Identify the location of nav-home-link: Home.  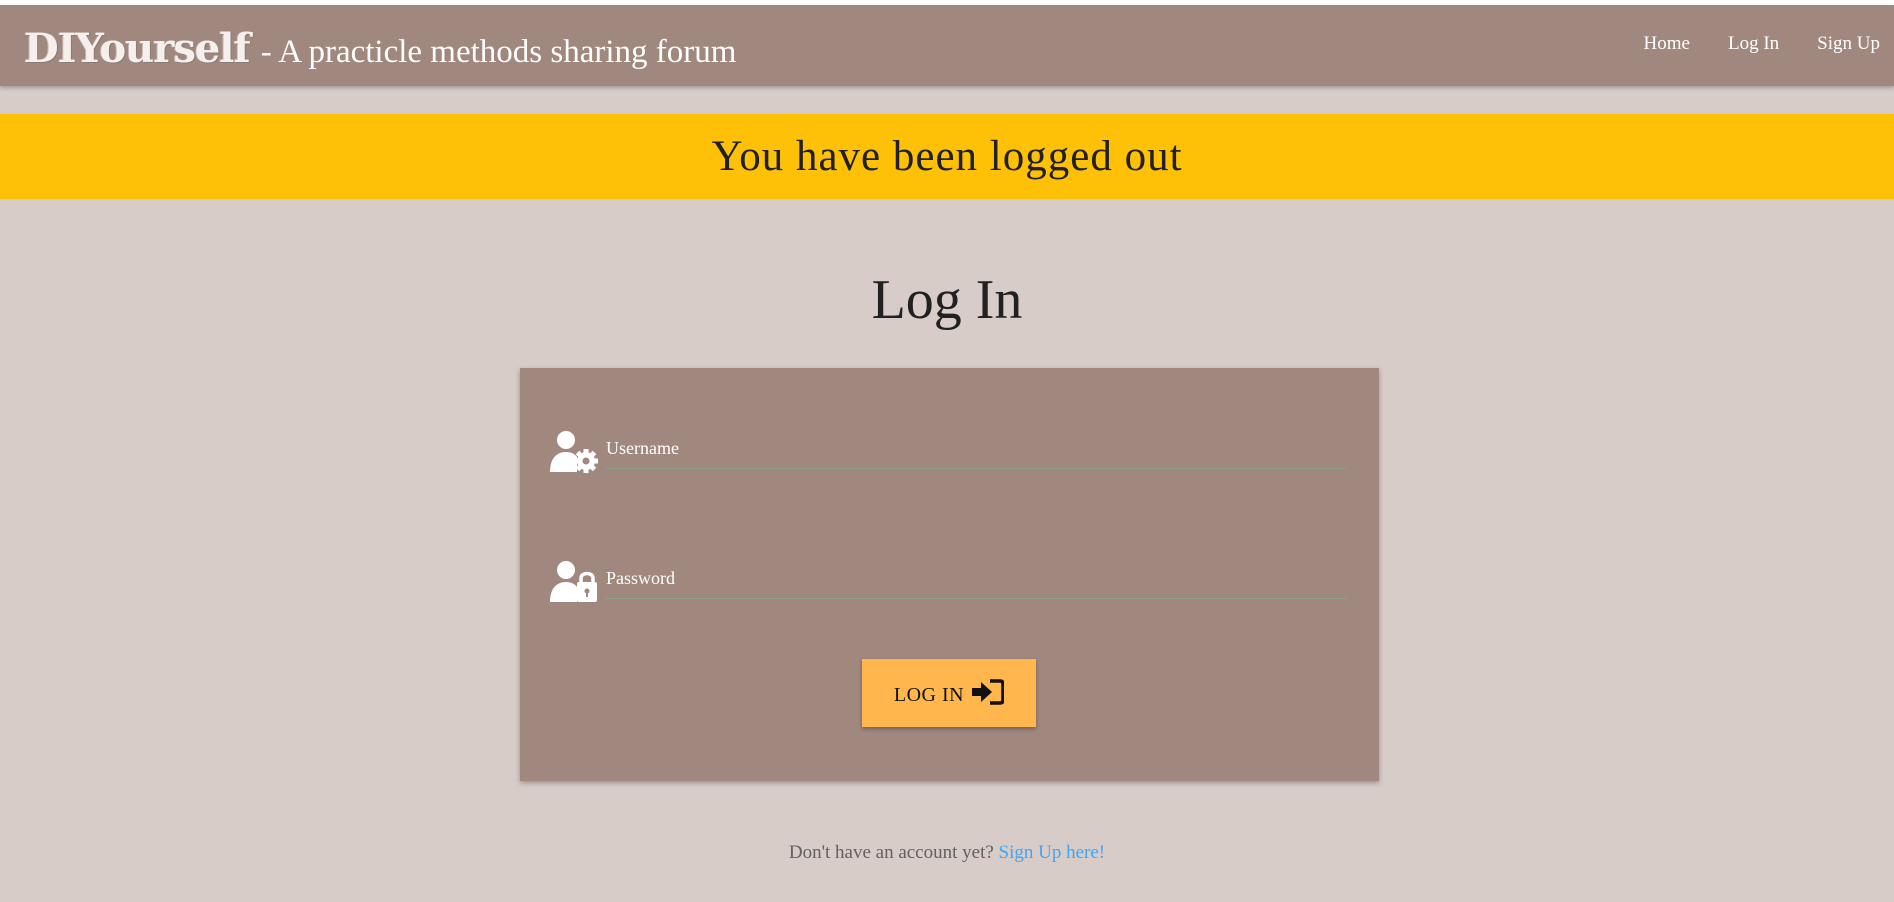
(1667, 44).